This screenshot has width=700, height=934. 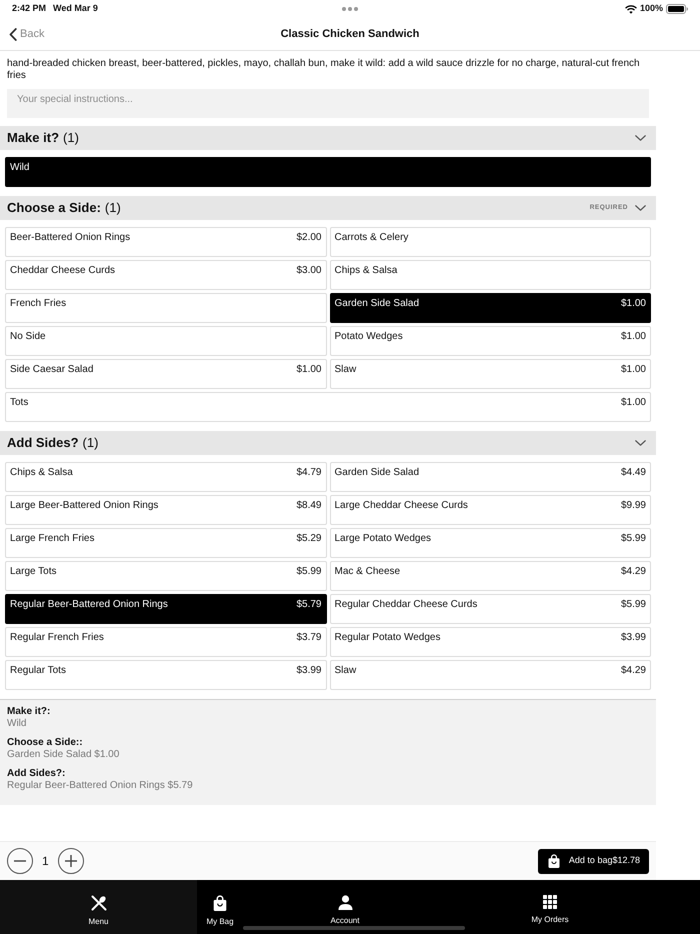 What do you see at coordinates (490, 543) in the screenshot?
I see `option-button: Large Potato Wedges $5.99` at bounding box center [490, 543].